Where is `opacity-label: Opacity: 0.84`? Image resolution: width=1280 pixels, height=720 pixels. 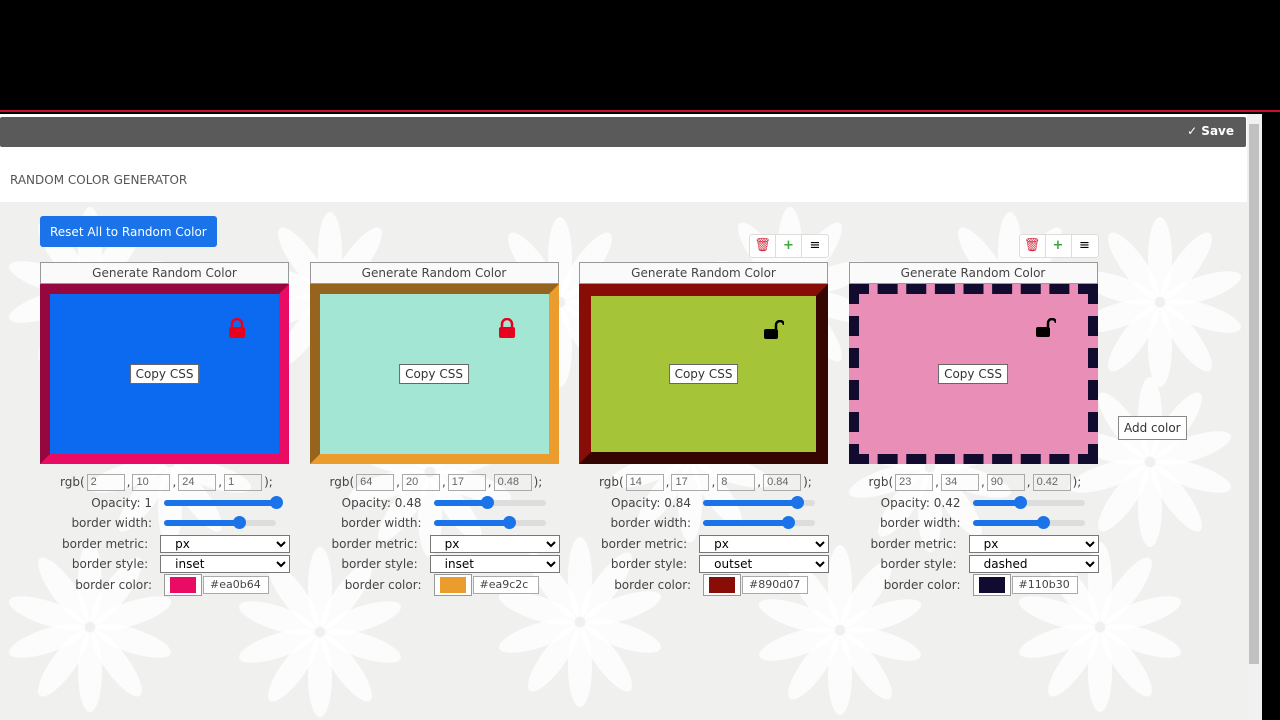 opacity-label: Opacity: 0.84 is located at coordinates (651, 502).